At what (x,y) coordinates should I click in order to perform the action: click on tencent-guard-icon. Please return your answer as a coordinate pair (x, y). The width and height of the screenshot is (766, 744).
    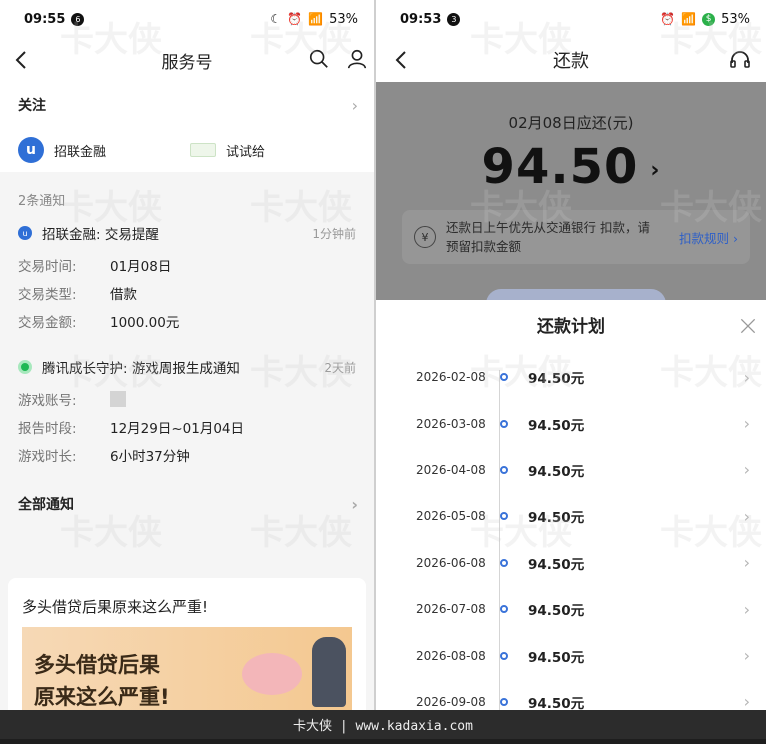
    Looking at the image, I should click on (25, 367).